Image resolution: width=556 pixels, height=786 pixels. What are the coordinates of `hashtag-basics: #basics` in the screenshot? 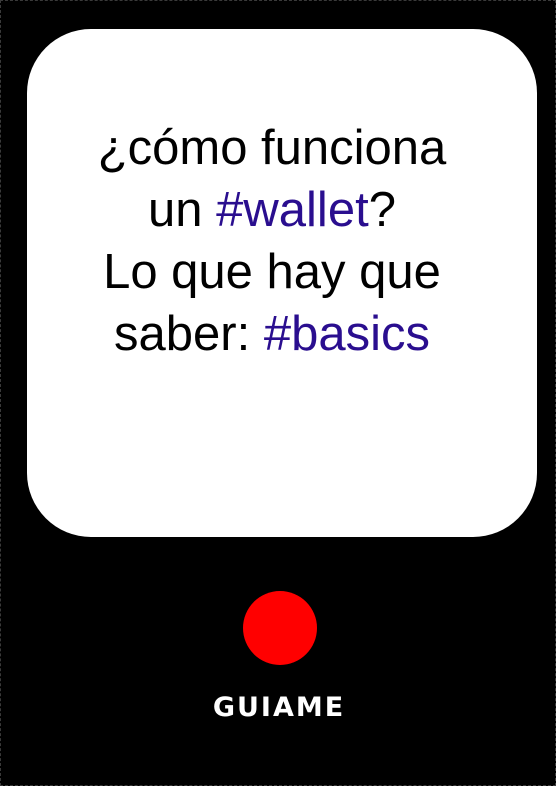 It's located at (346, 334).